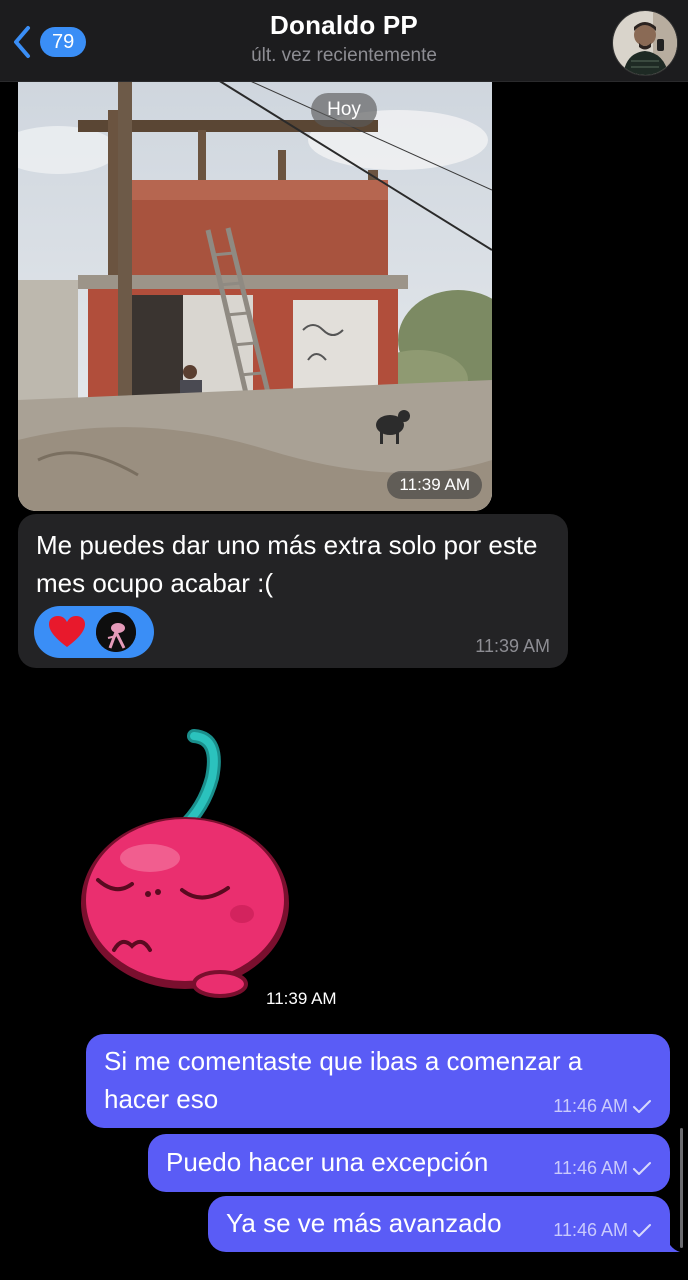 The image size is (688, 1280). What do you see at coordinates (512, 646) in the screenshot?
I see `incoming-message-timestamp: 11:39 AM` at bounding box center [512, 646].